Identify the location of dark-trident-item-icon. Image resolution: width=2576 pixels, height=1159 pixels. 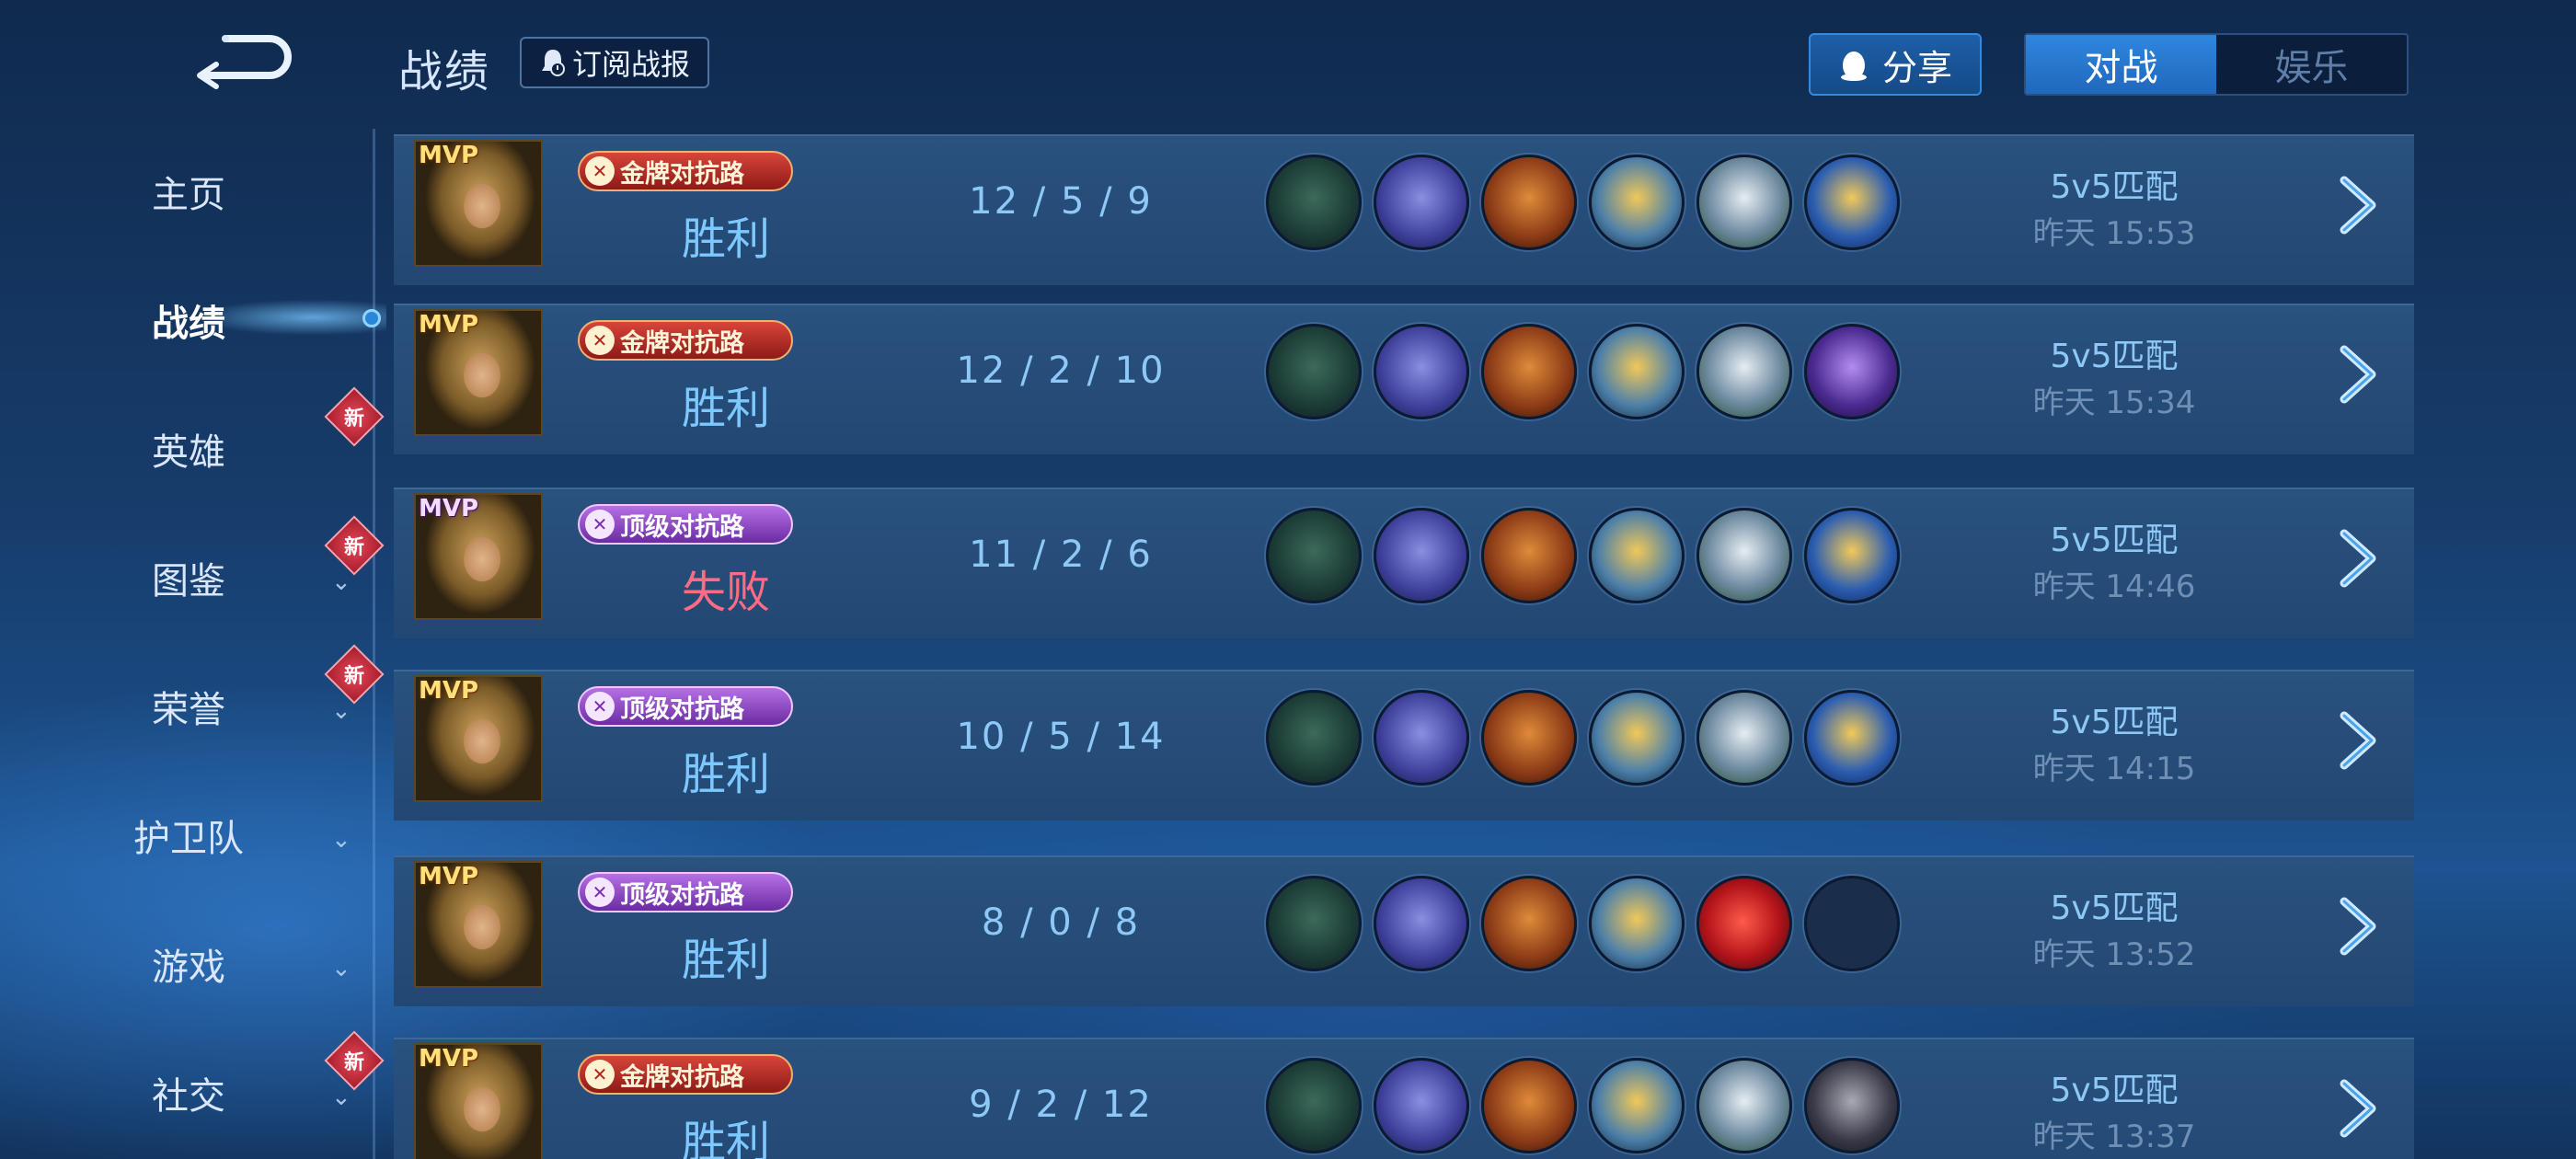
(1852, 371).